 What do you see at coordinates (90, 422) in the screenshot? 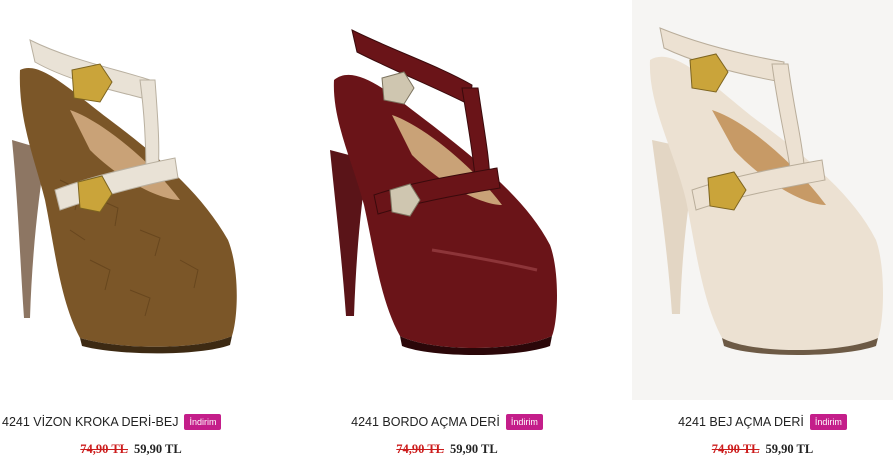
I see `product-title: 4241 VİZON KROKA DERİ-BEJ` at bounding box center [90, 422].